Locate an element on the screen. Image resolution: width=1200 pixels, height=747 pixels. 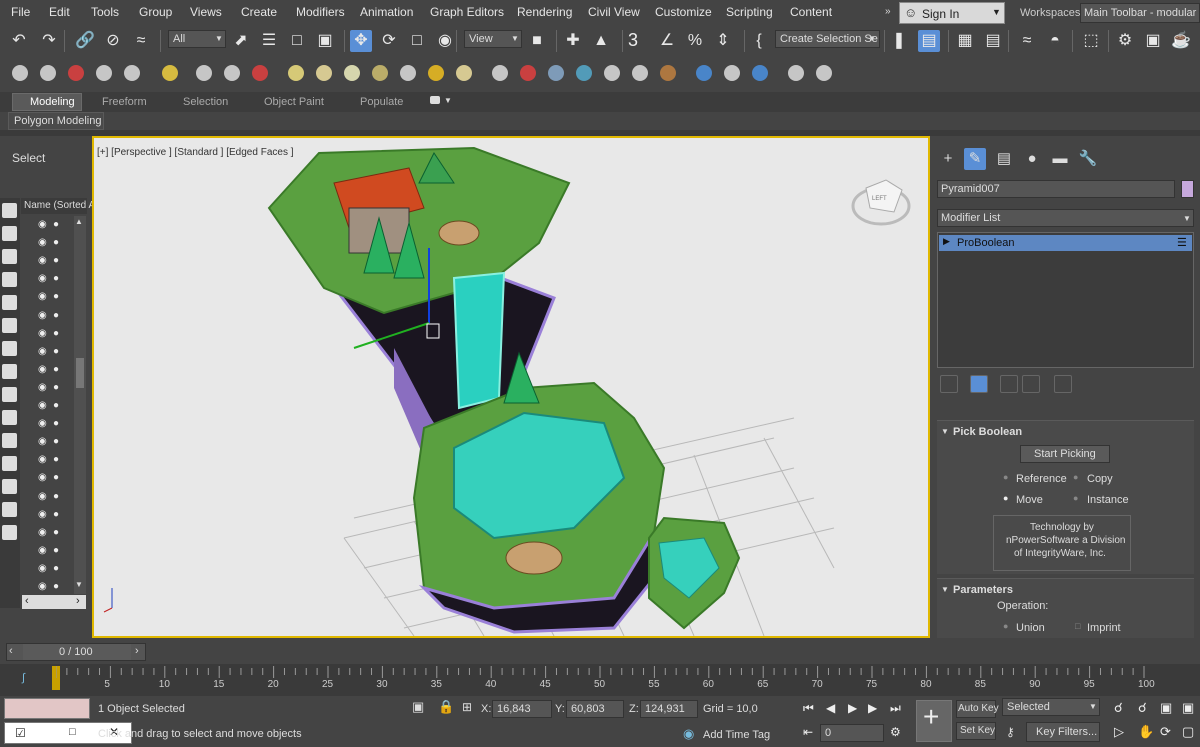
scale-icon: □ is located at coordinates (417, 41).